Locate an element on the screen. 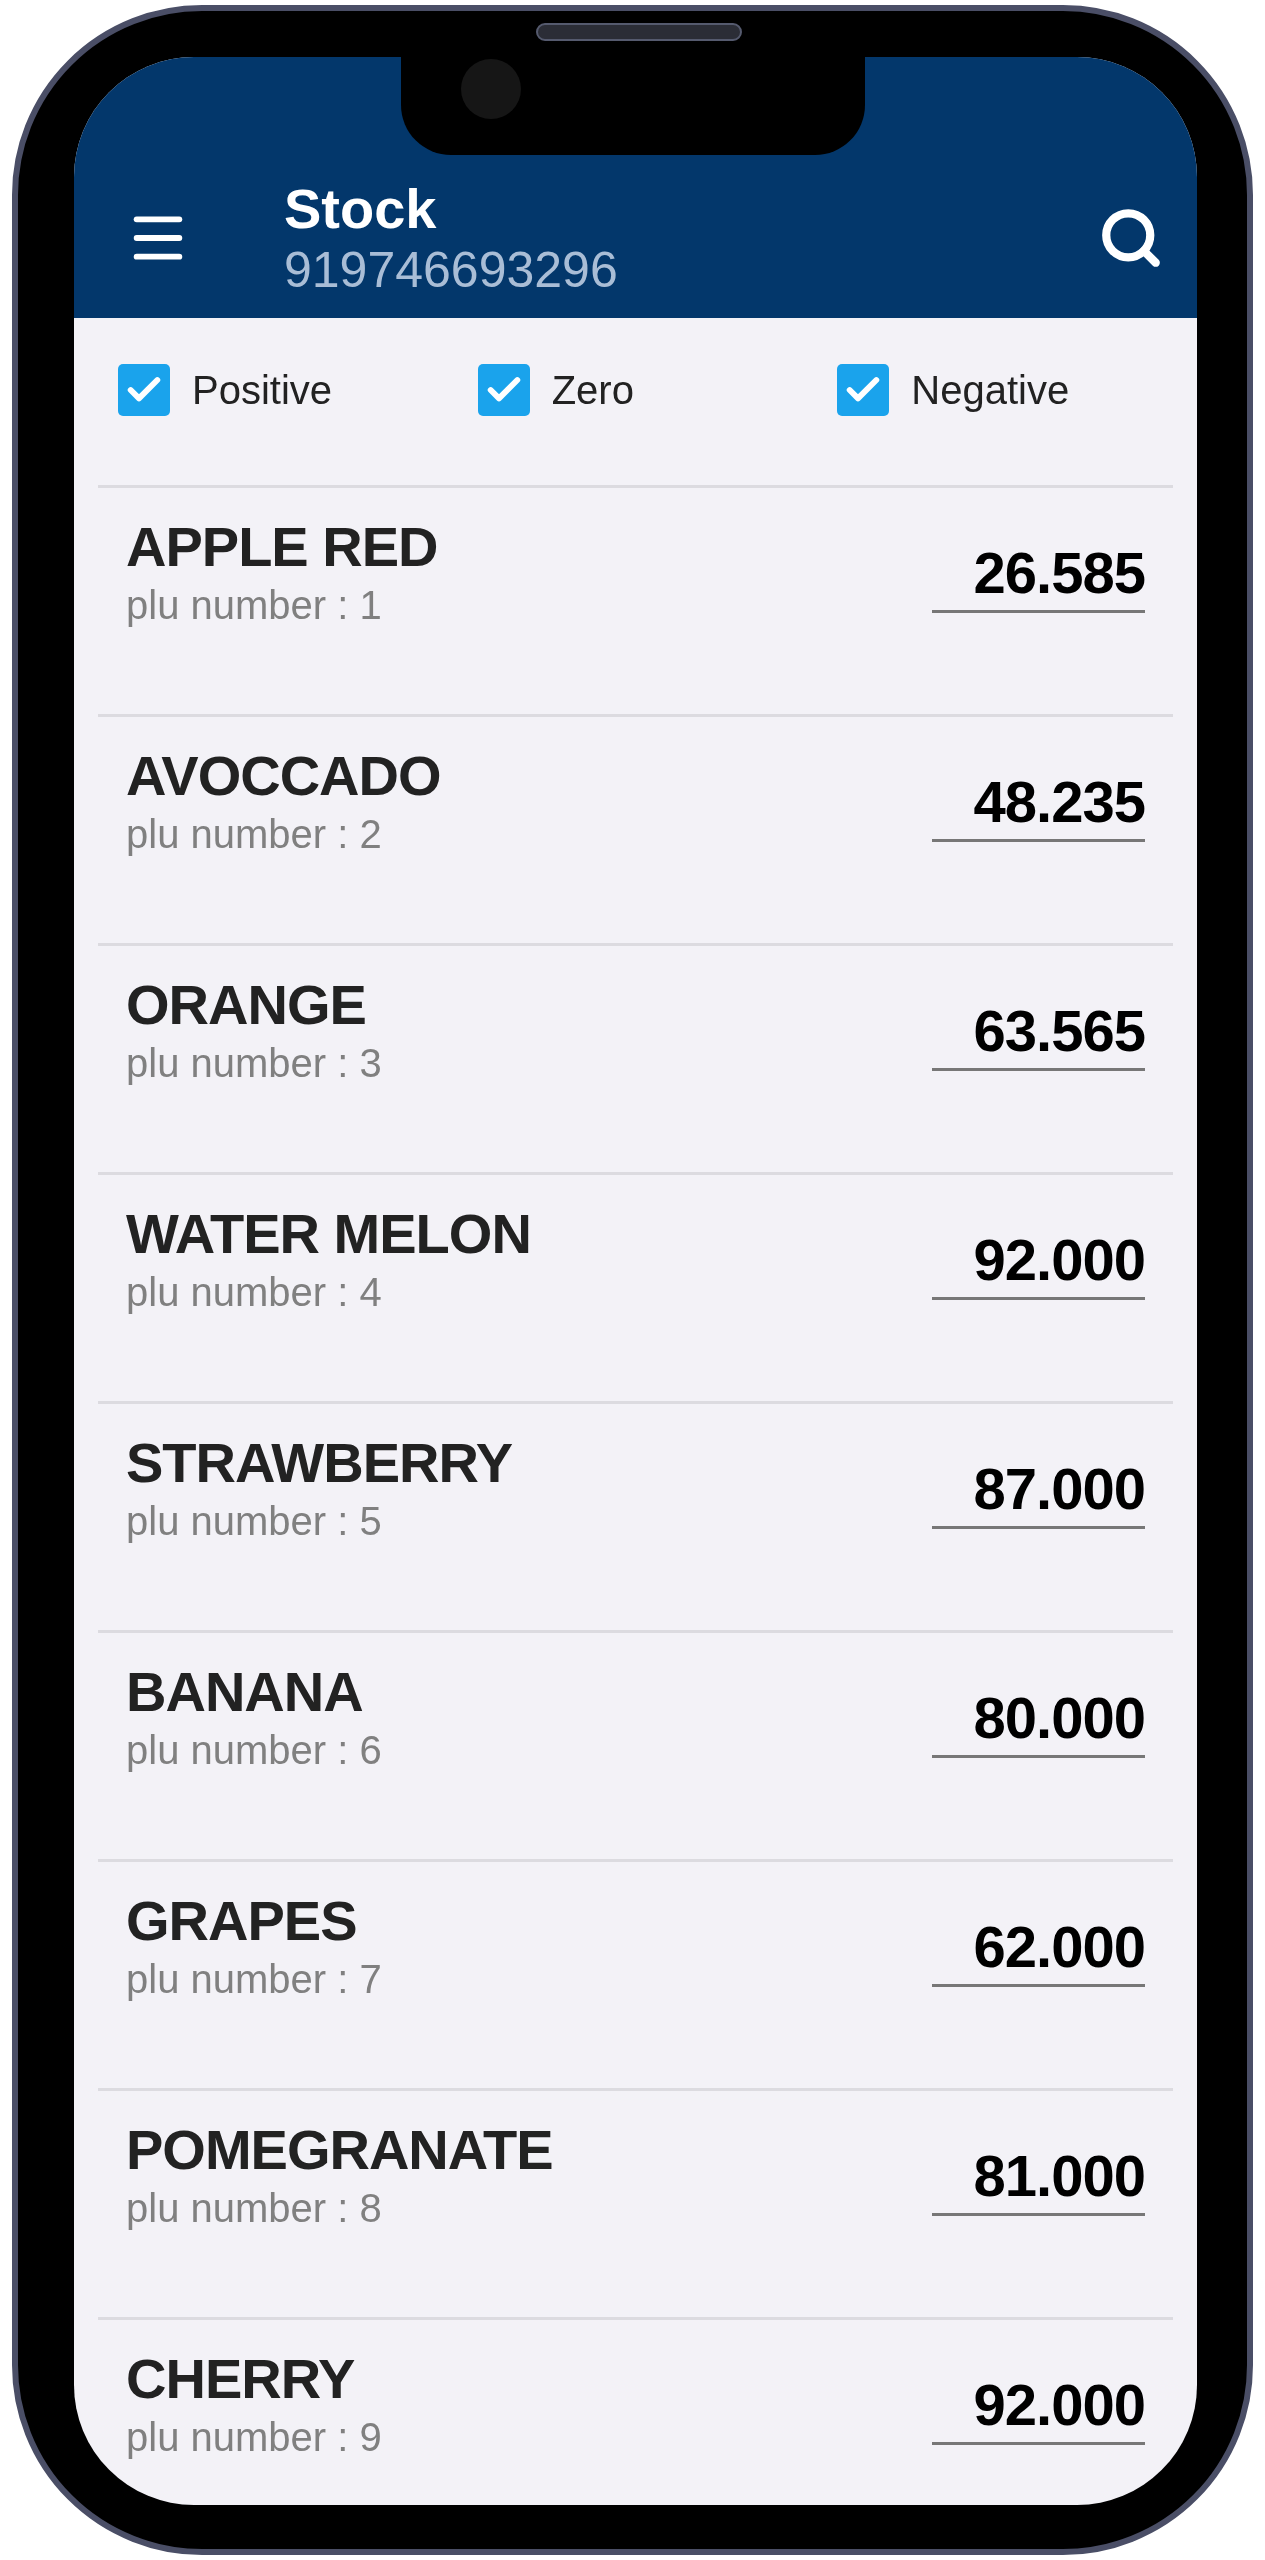 Image resolution: width=1265 pixels, height=2560 pixels. item-name: POMEGRANATE is located at coordinates (340, 2150).